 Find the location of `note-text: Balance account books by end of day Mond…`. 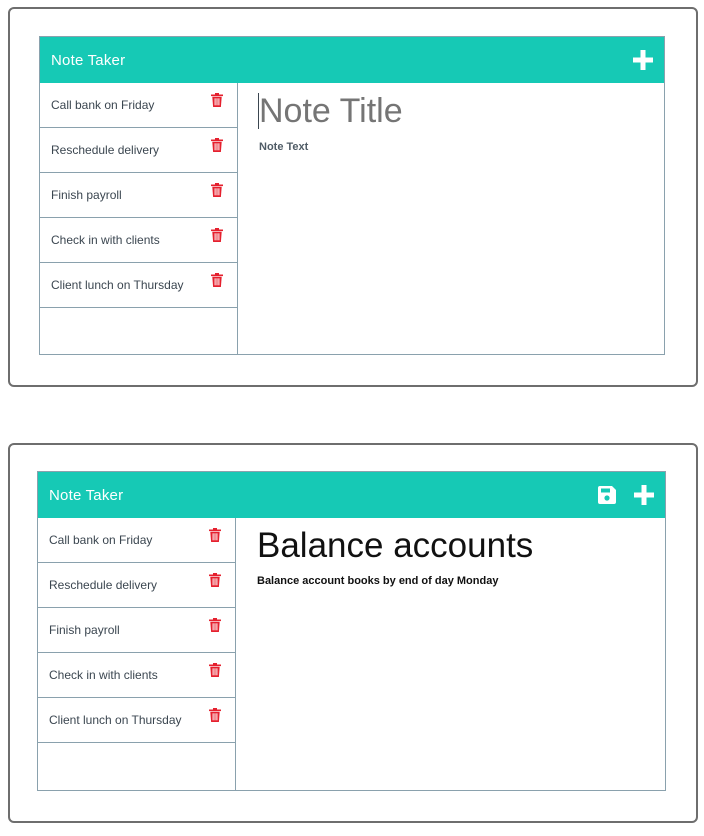

note-text: Balance account books by end of day Mond… is located at coordinates (377, 581).